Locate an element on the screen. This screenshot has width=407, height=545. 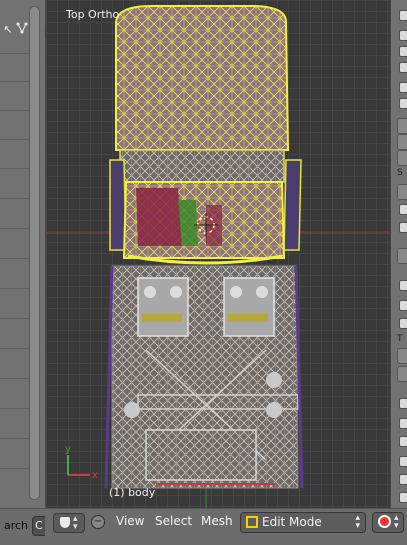
property-label: S is located at coordinates (400, 173).